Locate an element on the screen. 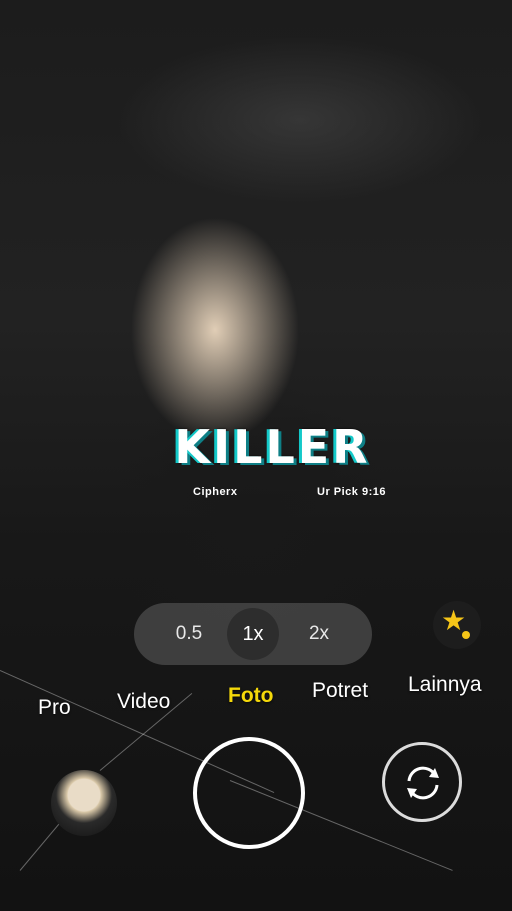 The height and width of the screenshot is (911, 512). mode-tab-video: Video is located at coordinates (143, 702).